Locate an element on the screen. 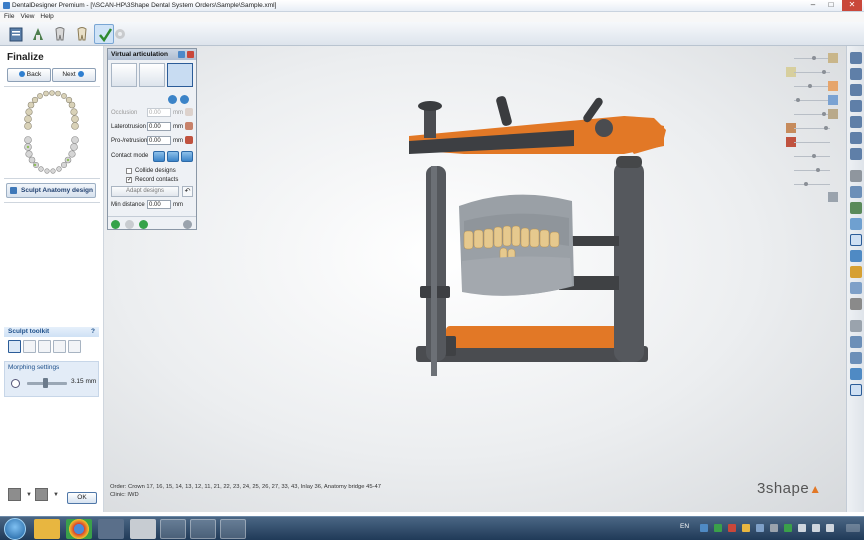  add-material-tool-icon is located at coordinates (29, 346).